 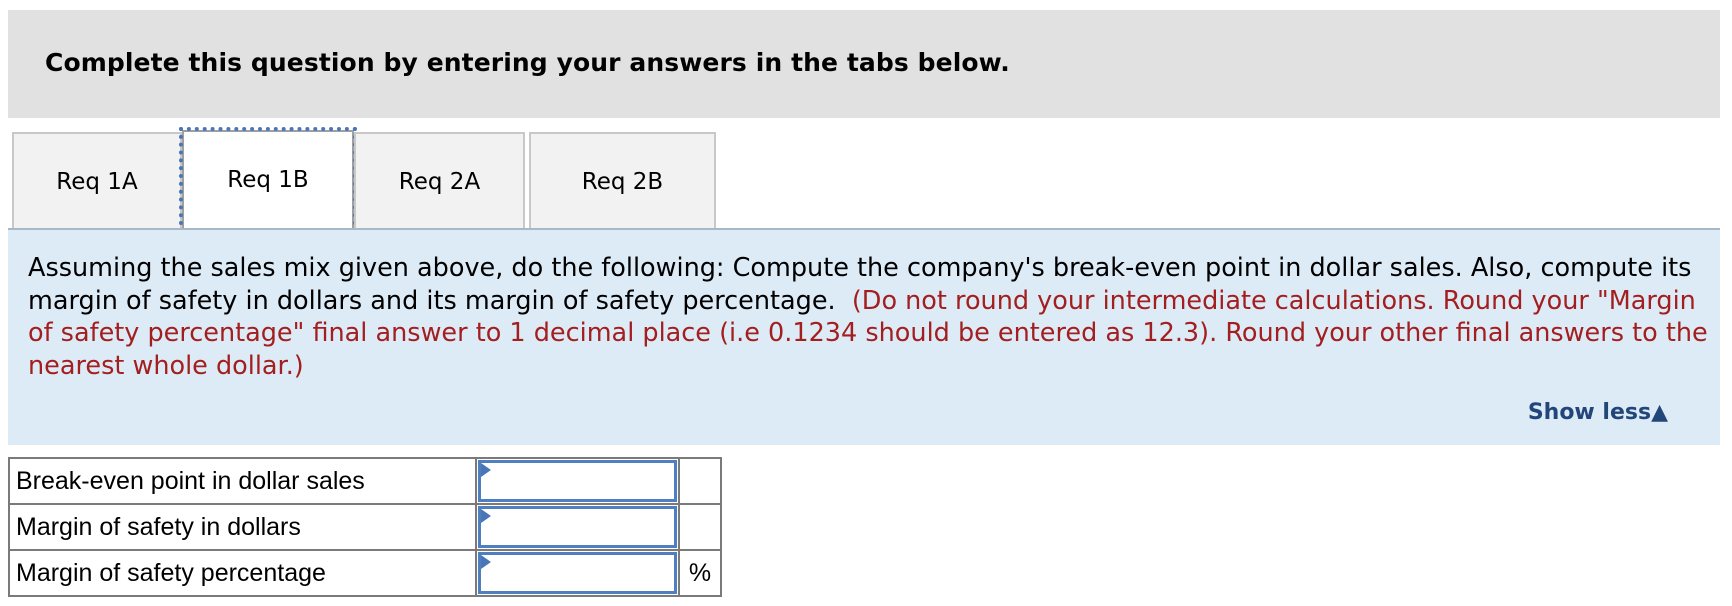 What do you see at coordinates (268, 180) in the screenshot?
I see `tab-req-1b: Req 1B` at bounding box center [268, 180].